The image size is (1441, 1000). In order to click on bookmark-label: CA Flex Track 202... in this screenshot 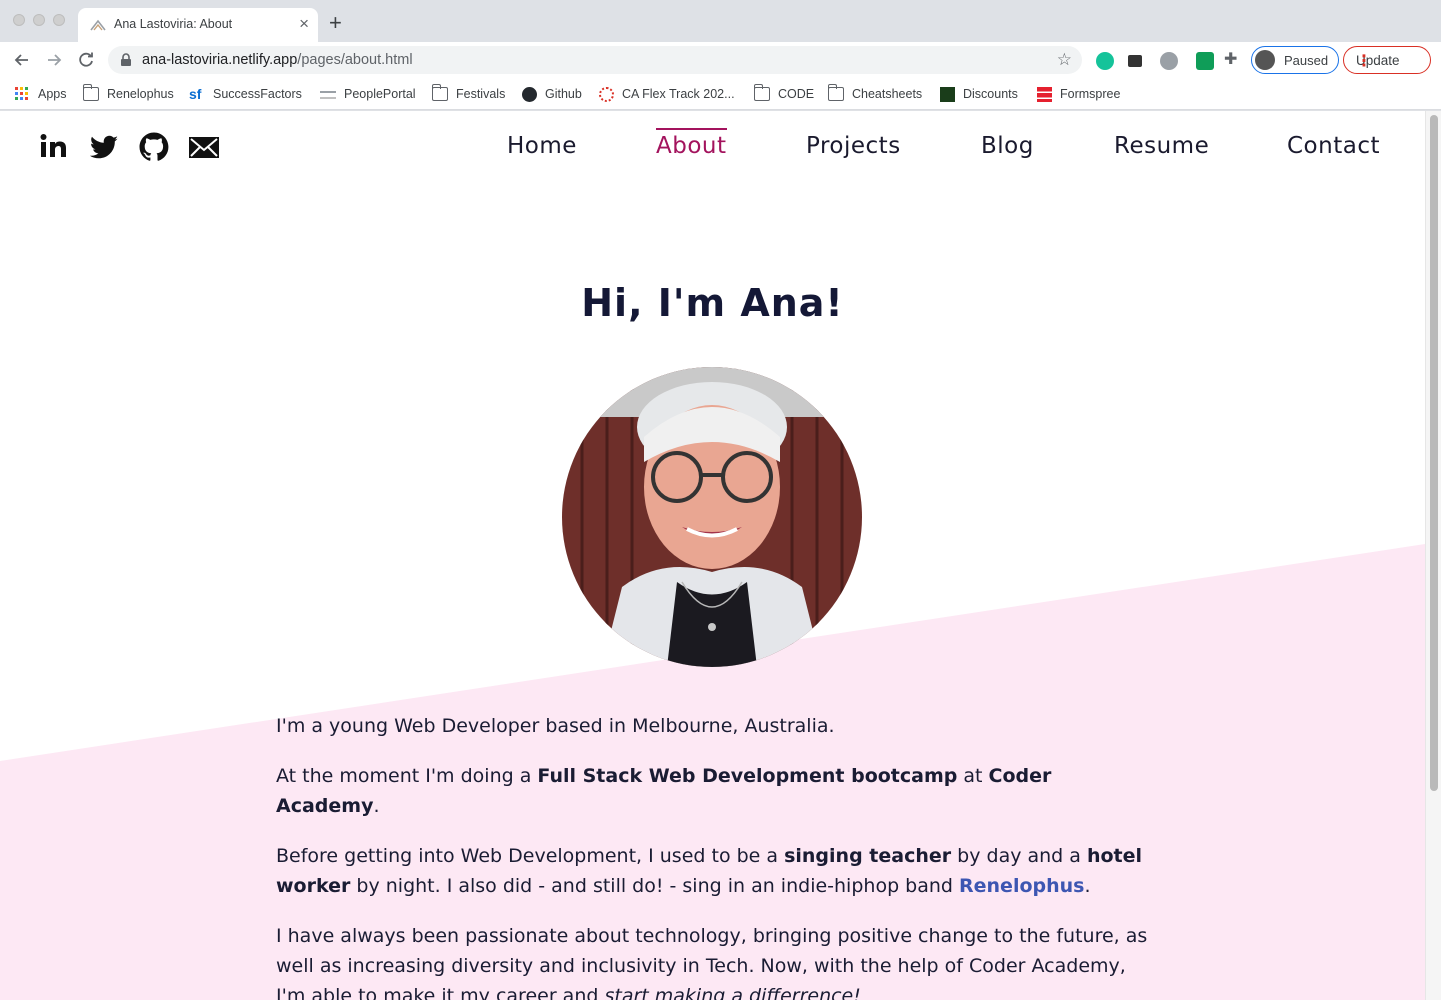, I will do `click(678, 94)`.